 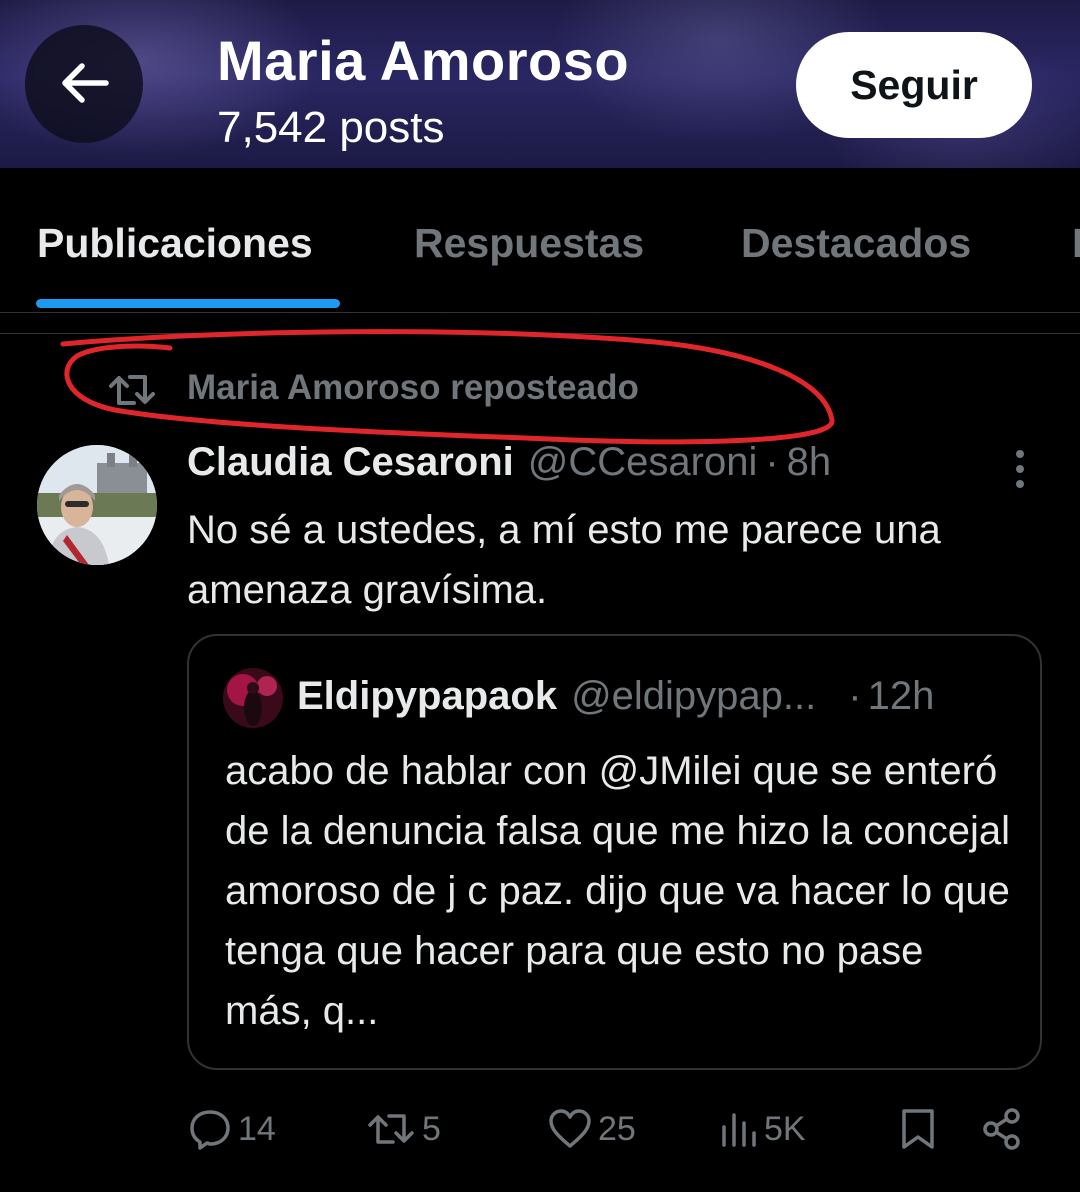 I want to click on quoted-author-name: Eldipypapaok, so click(x=427, y=696).